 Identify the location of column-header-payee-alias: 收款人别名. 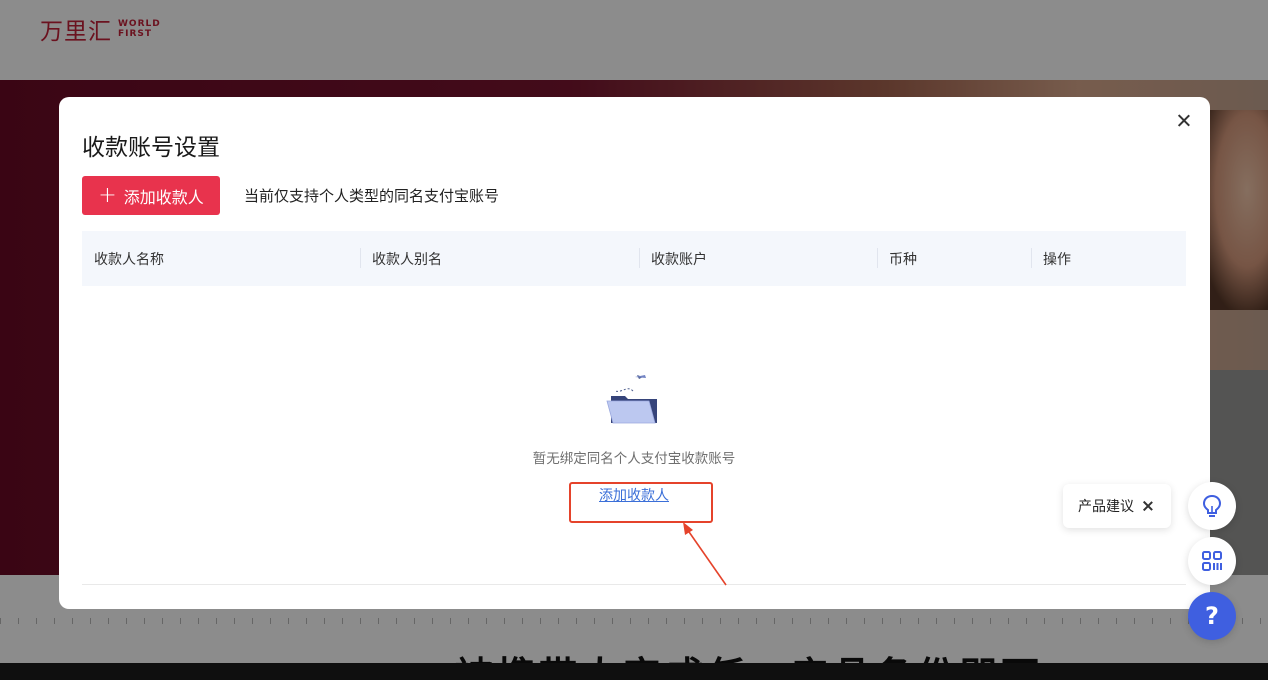
(401, 258).